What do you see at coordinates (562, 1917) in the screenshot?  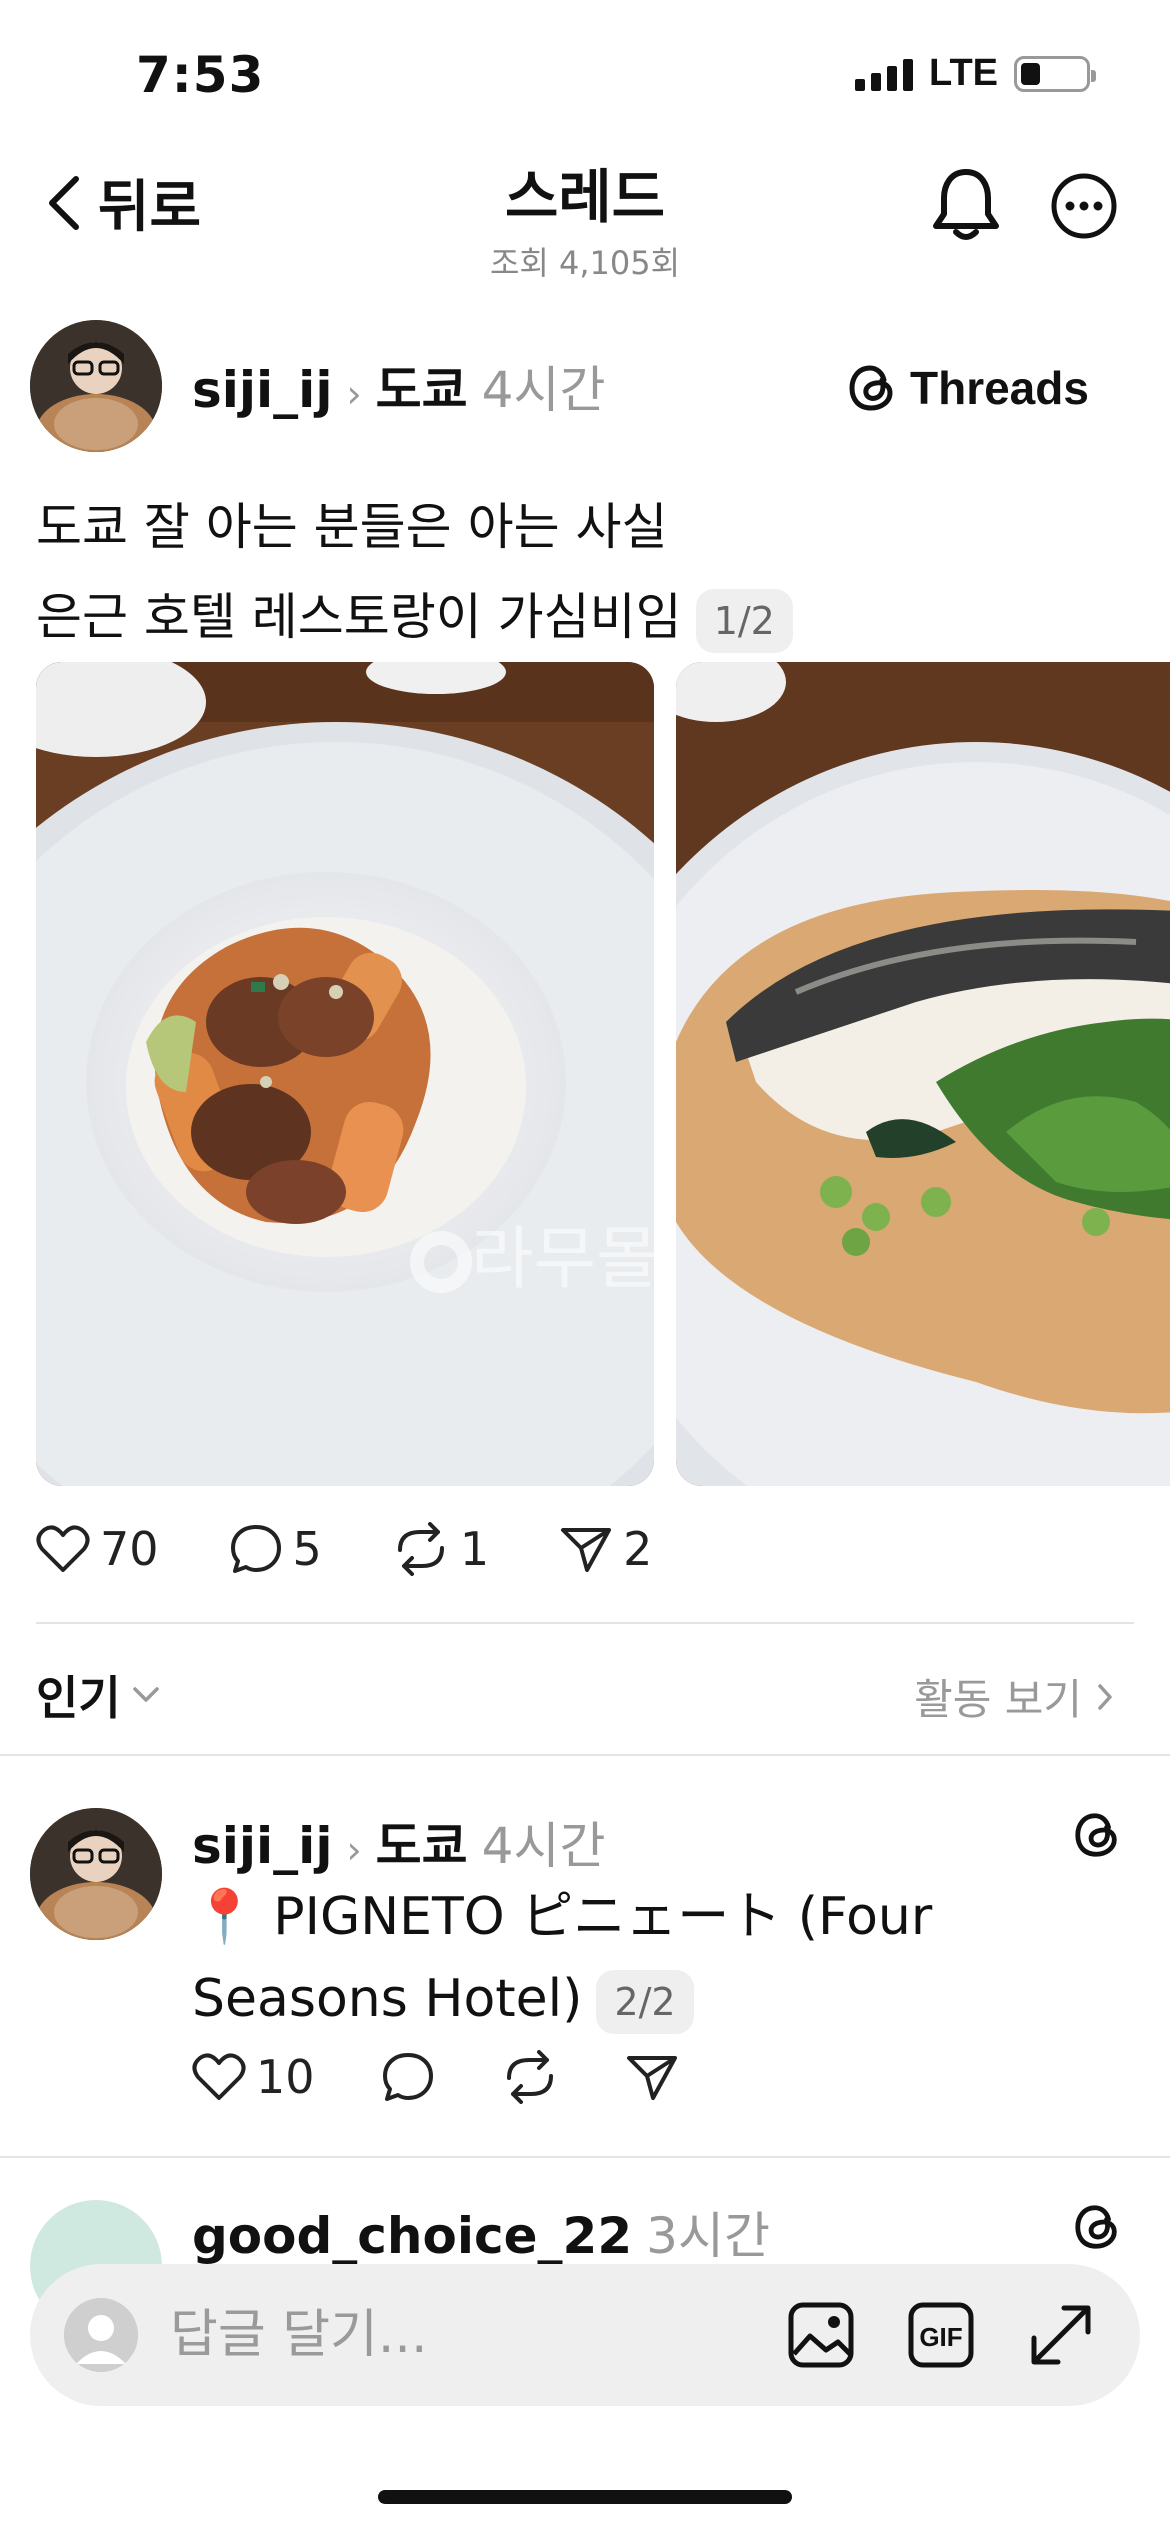 I see `reply-text-line: 📍 PIGNETO ピニェート (Four` at bounding box center [562, 1917].